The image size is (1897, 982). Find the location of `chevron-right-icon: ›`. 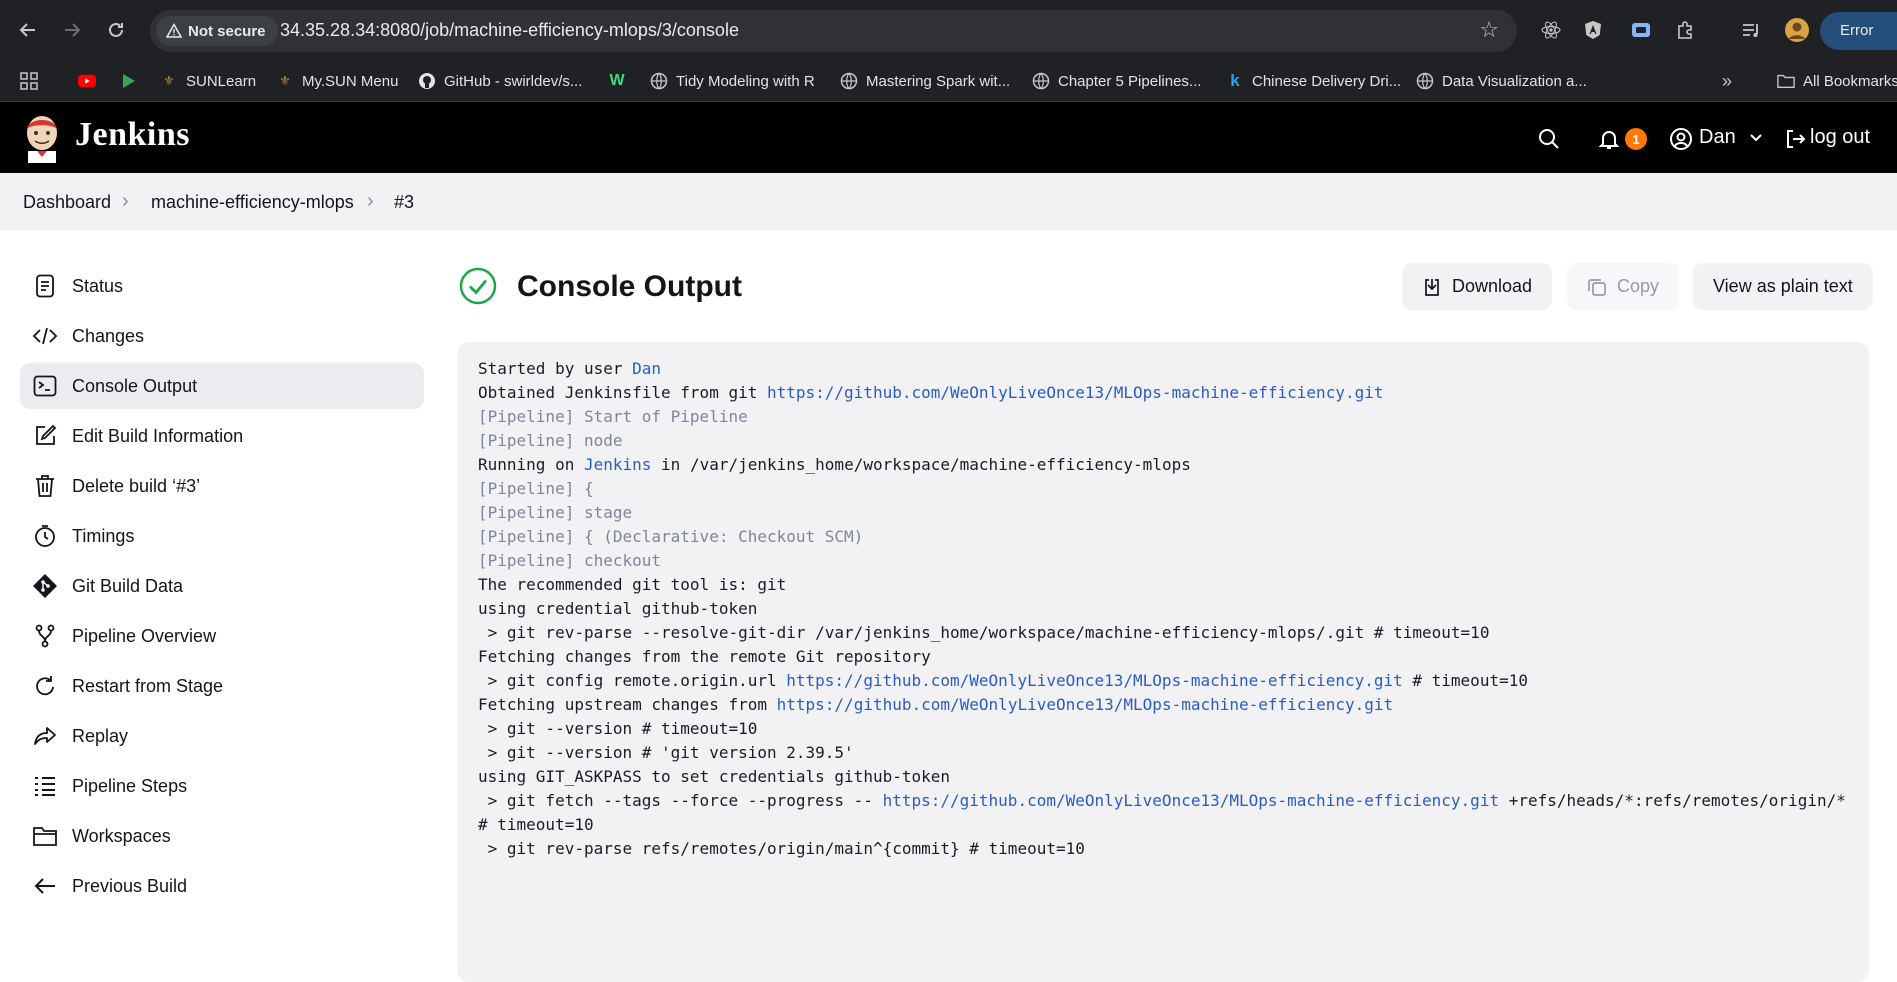

chevron-right-icon: › is located at coordinates (125, 201).